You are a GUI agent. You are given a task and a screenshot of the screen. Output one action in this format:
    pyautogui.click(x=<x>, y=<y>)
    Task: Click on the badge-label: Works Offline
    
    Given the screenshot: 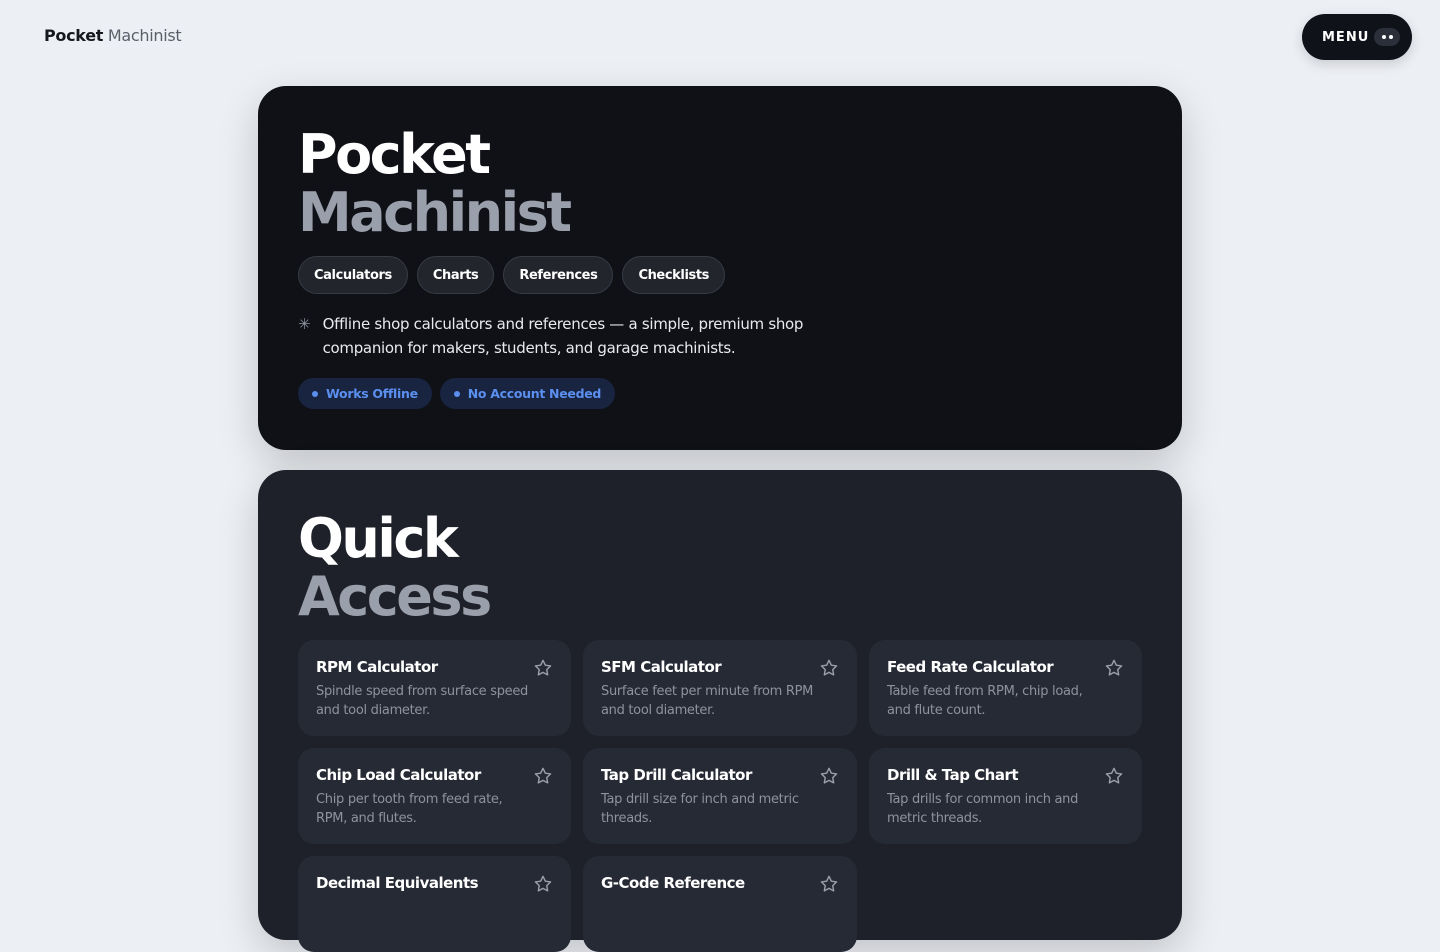 What is the action you would take?
    pyautogui.click(x=372, y=393)
    